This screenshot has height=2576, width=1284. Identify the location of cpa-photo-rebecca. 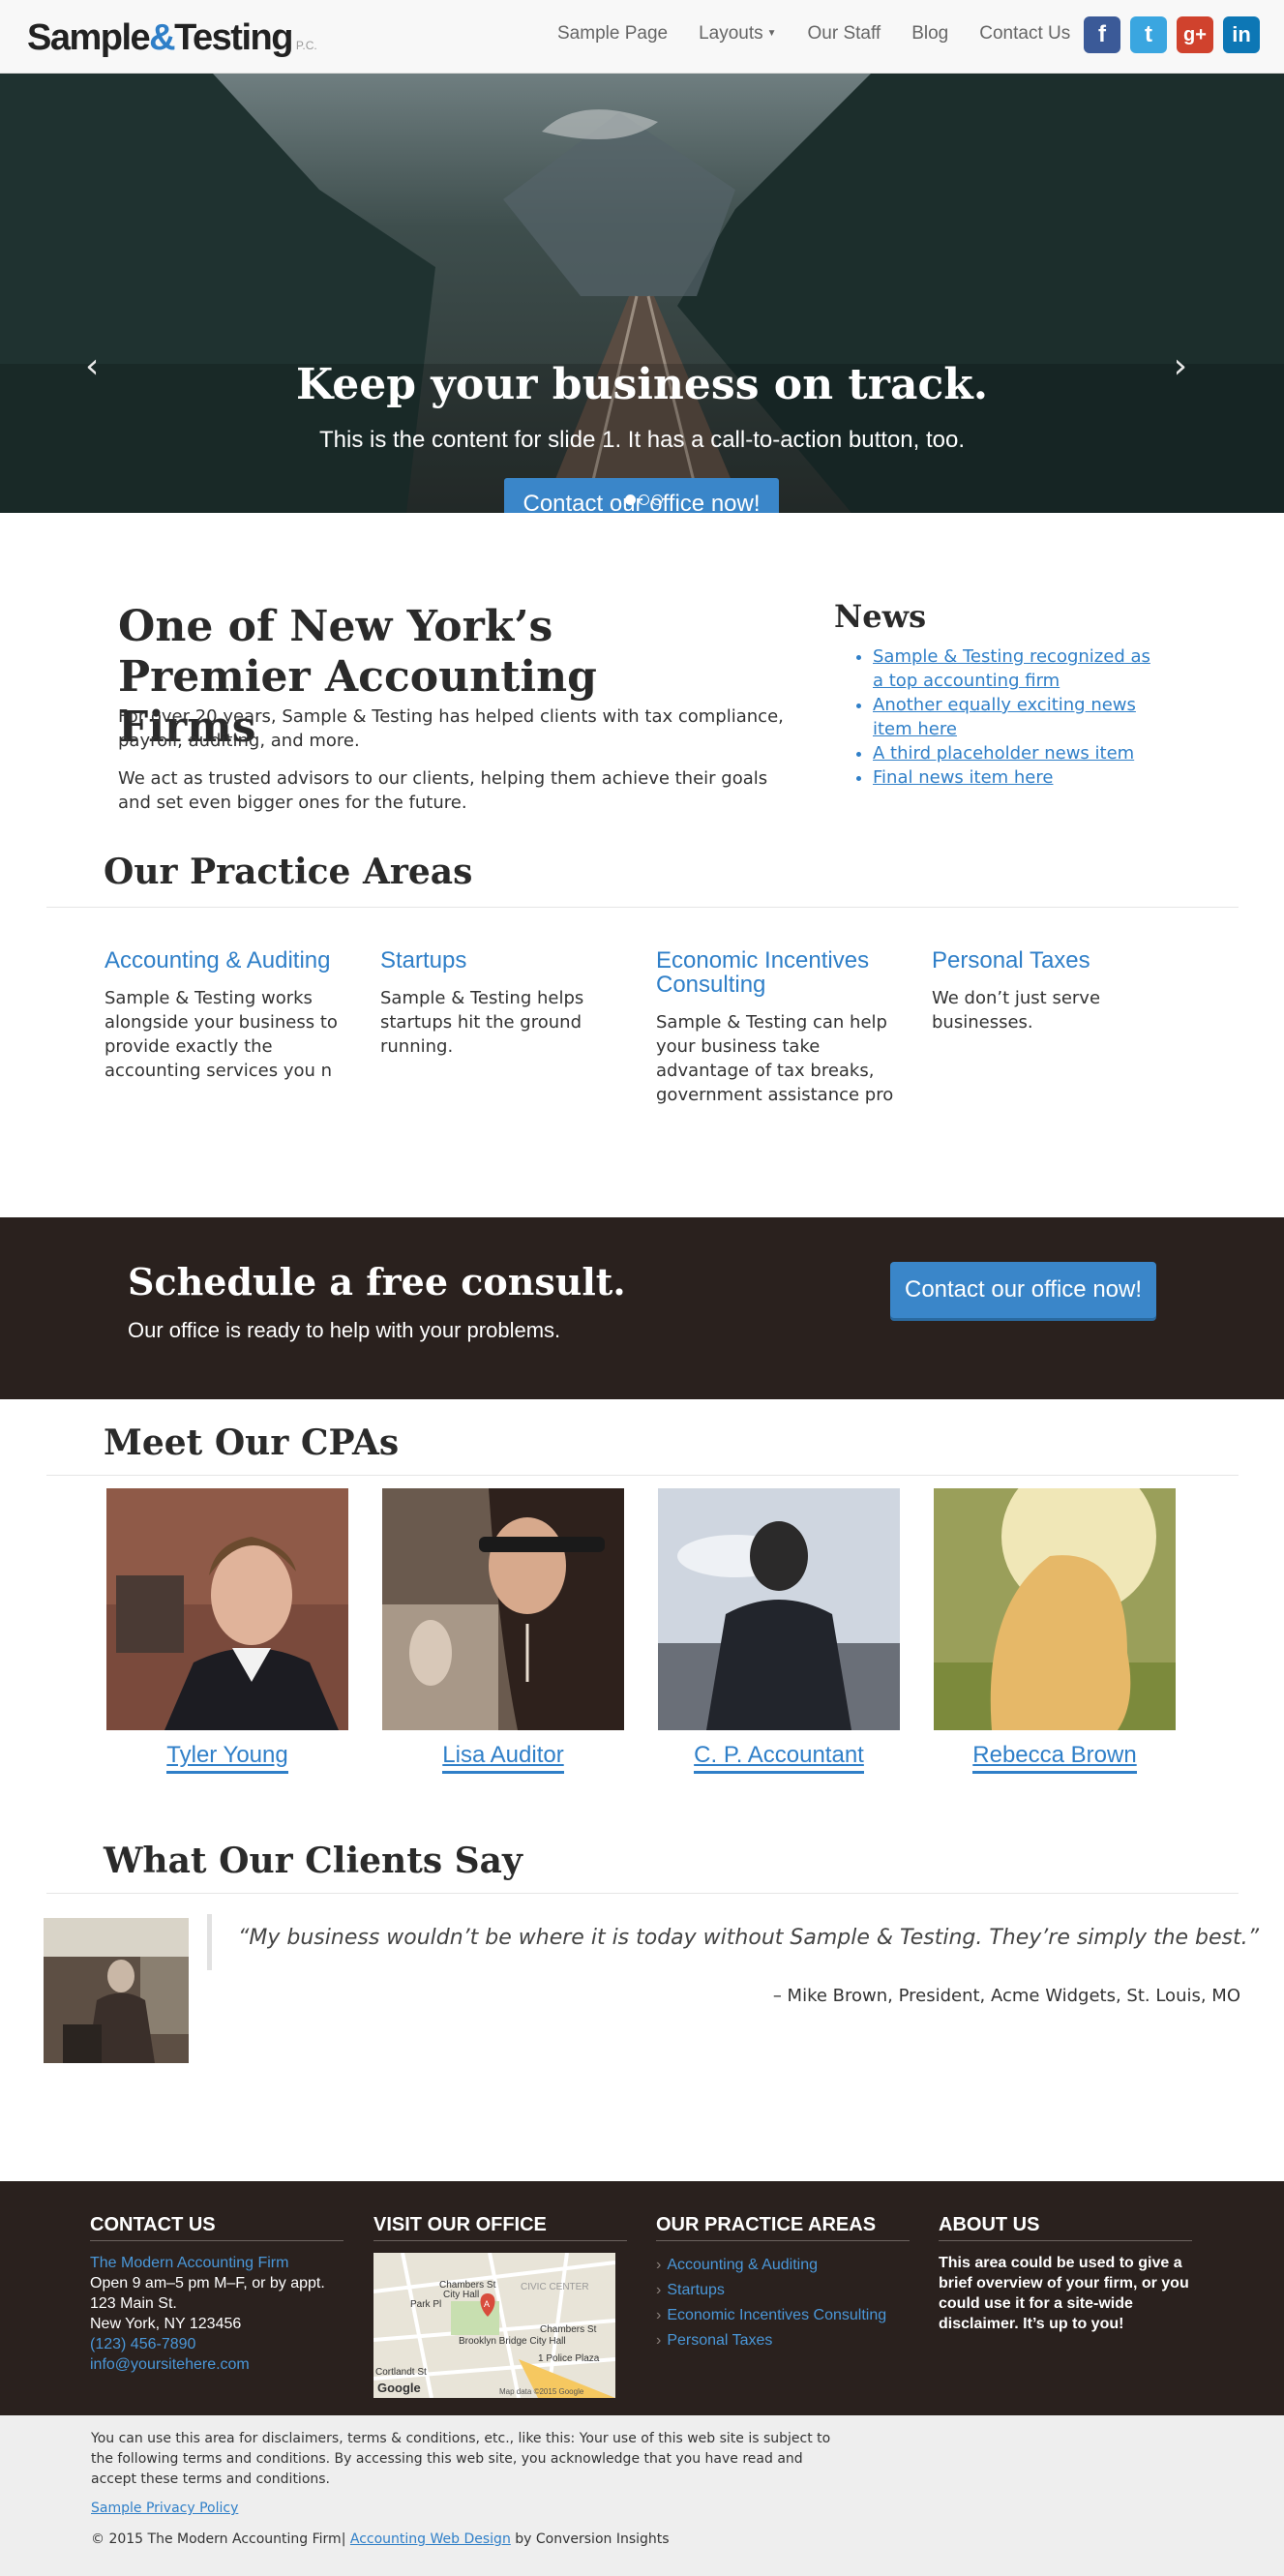
(1055, 1609).